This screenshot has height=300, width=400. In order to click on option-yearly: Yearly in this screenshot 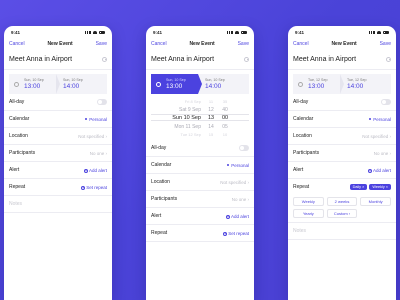, I will do `click(308, 213)`.